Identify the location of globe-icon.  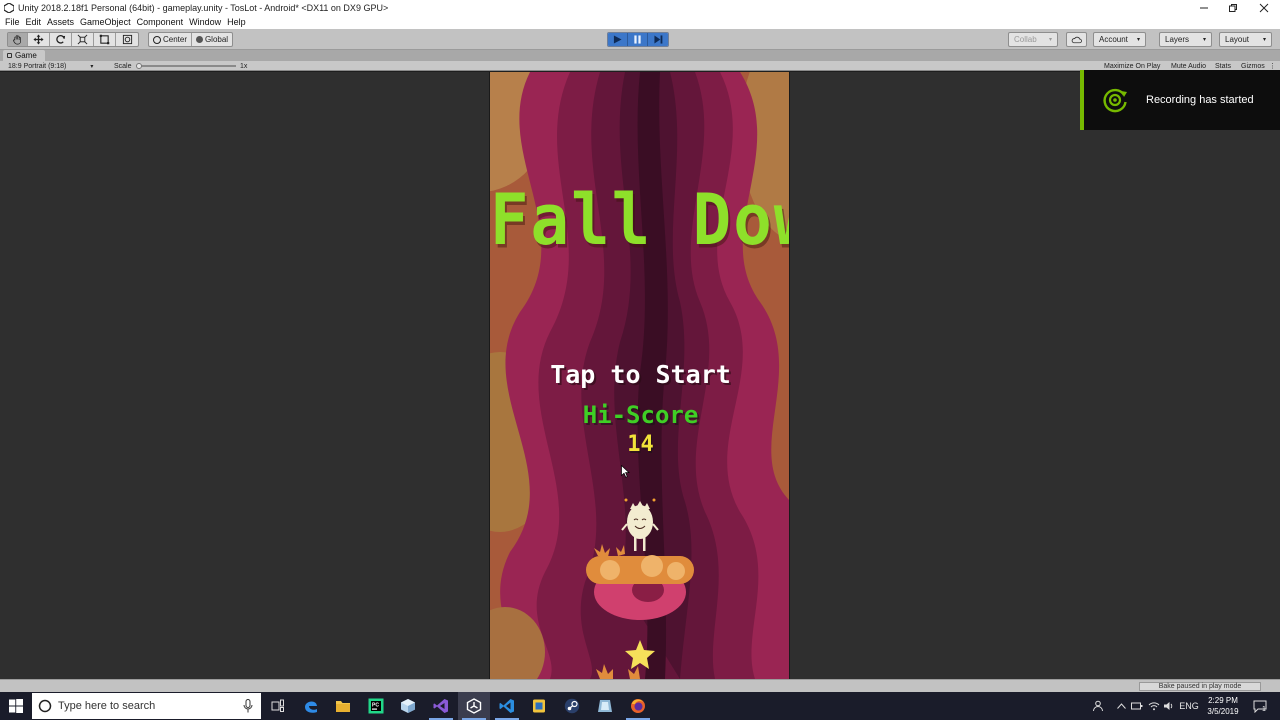
(199, 39).